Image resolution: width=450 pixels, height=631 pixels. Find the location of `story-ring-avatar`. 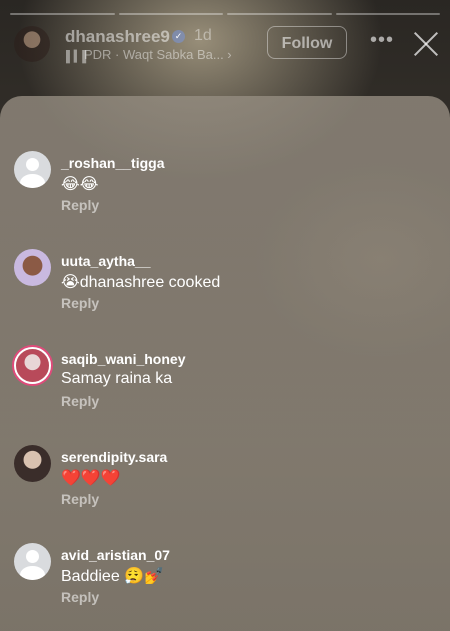

story-ring-avatar is located at coordinates (32, 365).